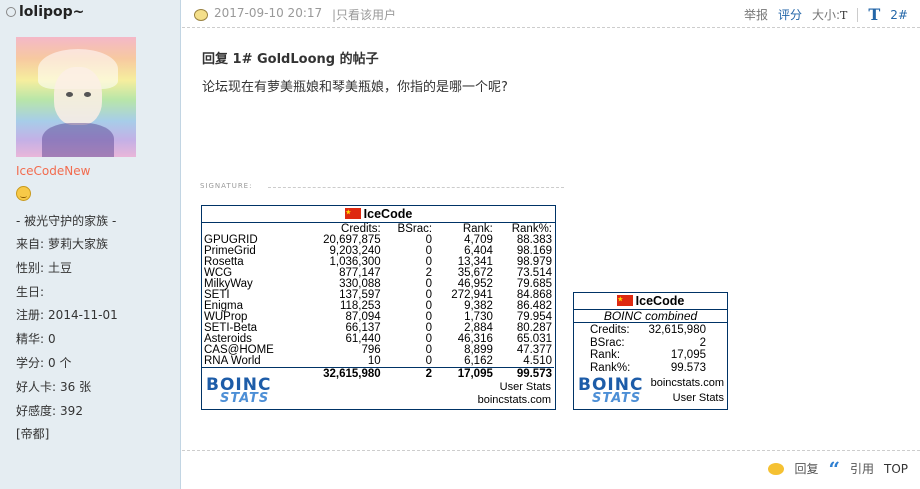 The height and width of the screenshot is (489, 920). I want to click on reply-button: 回复, so click(806, 468).